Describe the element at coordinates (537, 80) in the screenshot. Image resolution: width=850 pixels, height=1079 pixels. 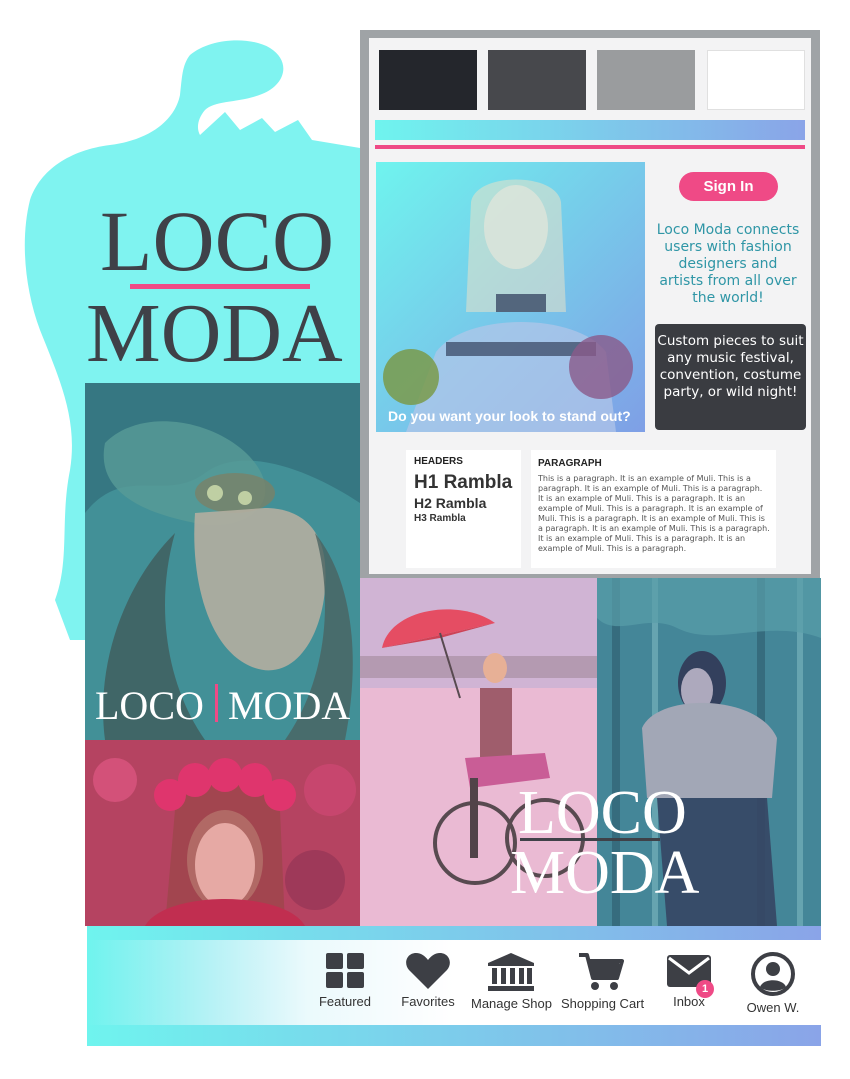
I see `color-swatch-charcoal` at that location.